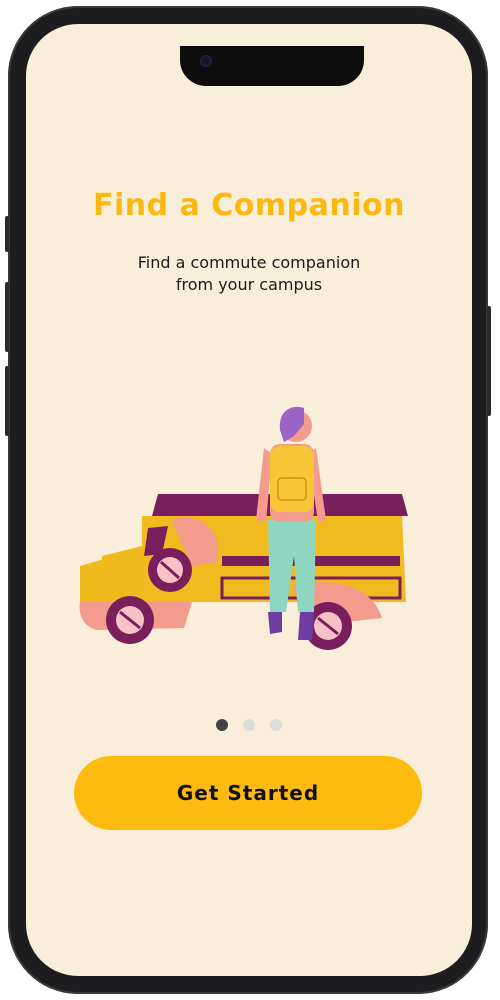  What do you see at coordinates (249, 205) in the screenshot?
I see `page-title: Find a Companion` at bounding box center [249, 205].